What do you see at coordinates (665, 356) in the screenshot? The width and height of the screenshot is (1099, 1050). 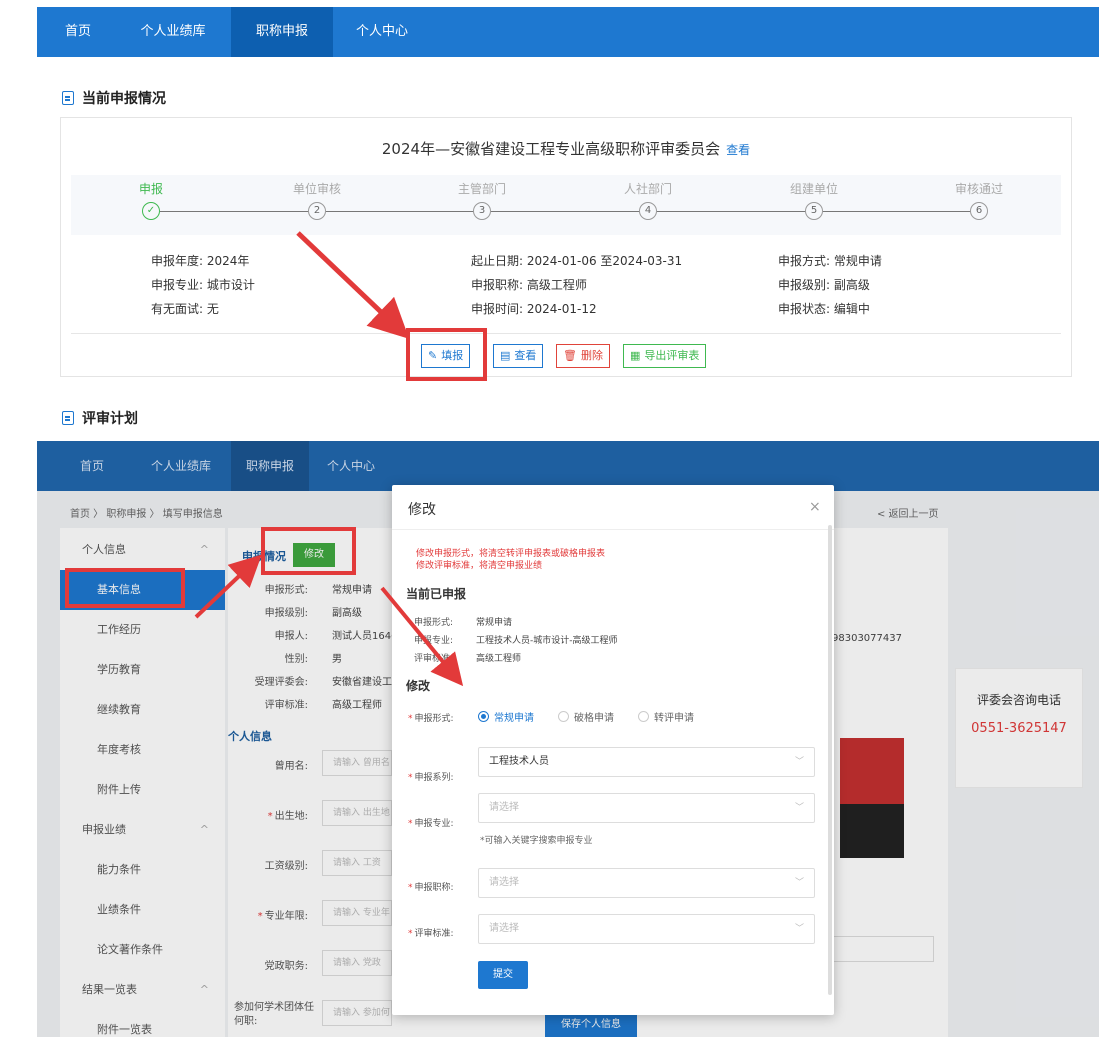 I see `export-button: ▦ 导出评审表` at bounding box center [665, 356].